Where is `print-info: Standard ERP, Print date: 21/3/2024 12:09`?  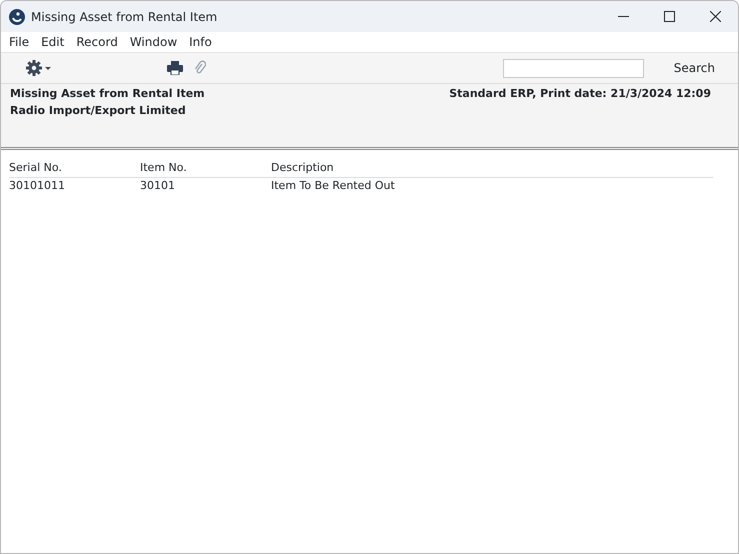
print-info: Standard ERP, Print date: 21/3/2024 12:09 is located at coordinates (580, 94).